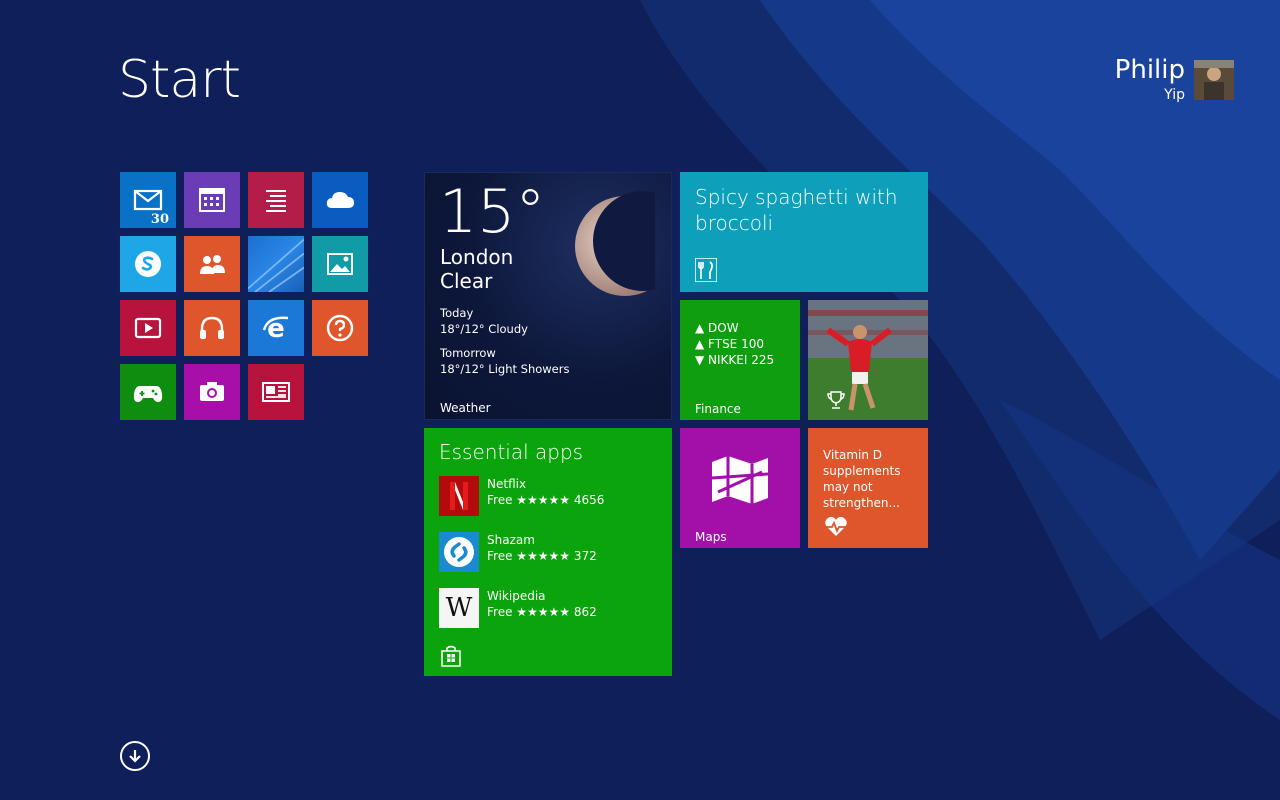 The image size is (1280, 800). Describe the element at coordinates (507, 484) in the screenshot. I see `store-app-name: Netflix` at that location.